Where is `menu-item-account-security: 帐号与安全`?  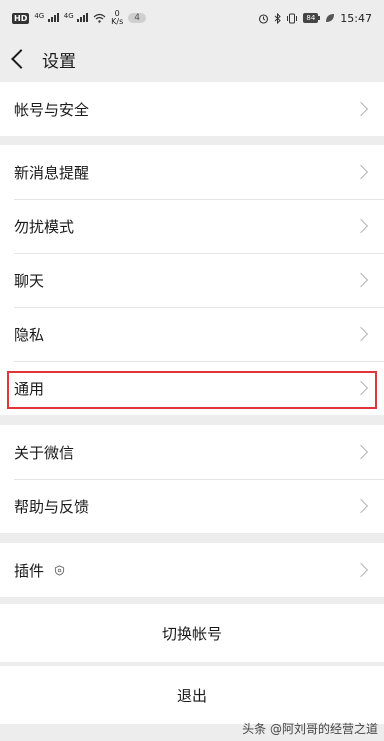
menu-item-account-security: 帐号与安全 is located at coordinates (192, 109).